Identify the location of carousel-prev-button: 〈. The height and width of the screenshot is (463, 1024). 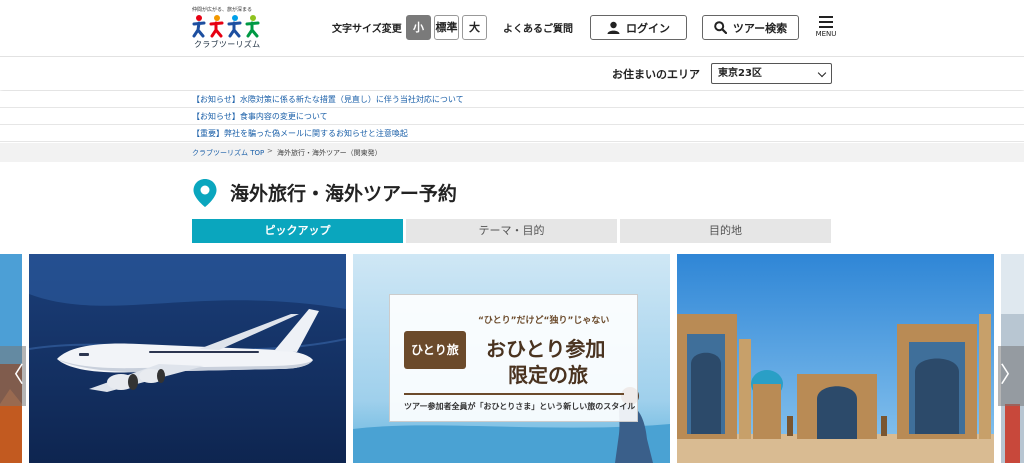
(13, 376).